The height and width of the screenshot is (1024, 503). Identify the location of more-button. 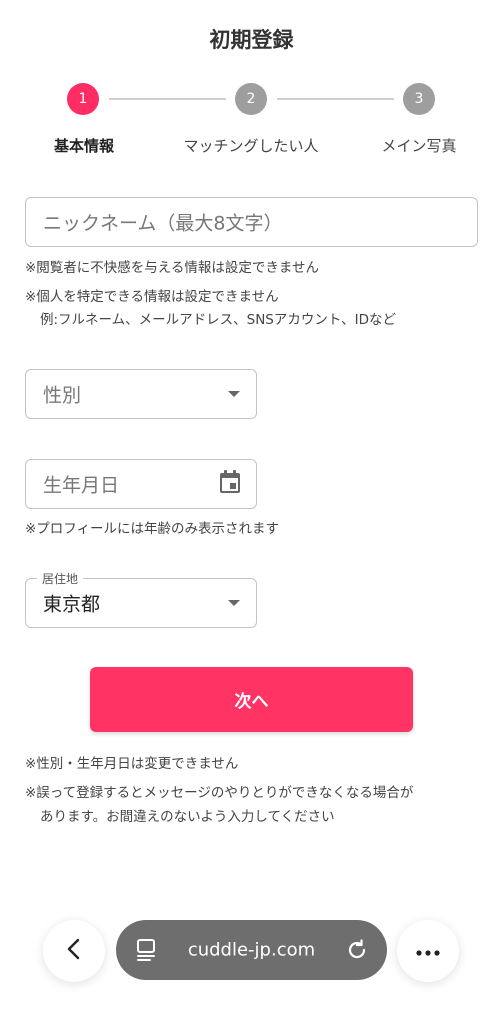
(428, 951).